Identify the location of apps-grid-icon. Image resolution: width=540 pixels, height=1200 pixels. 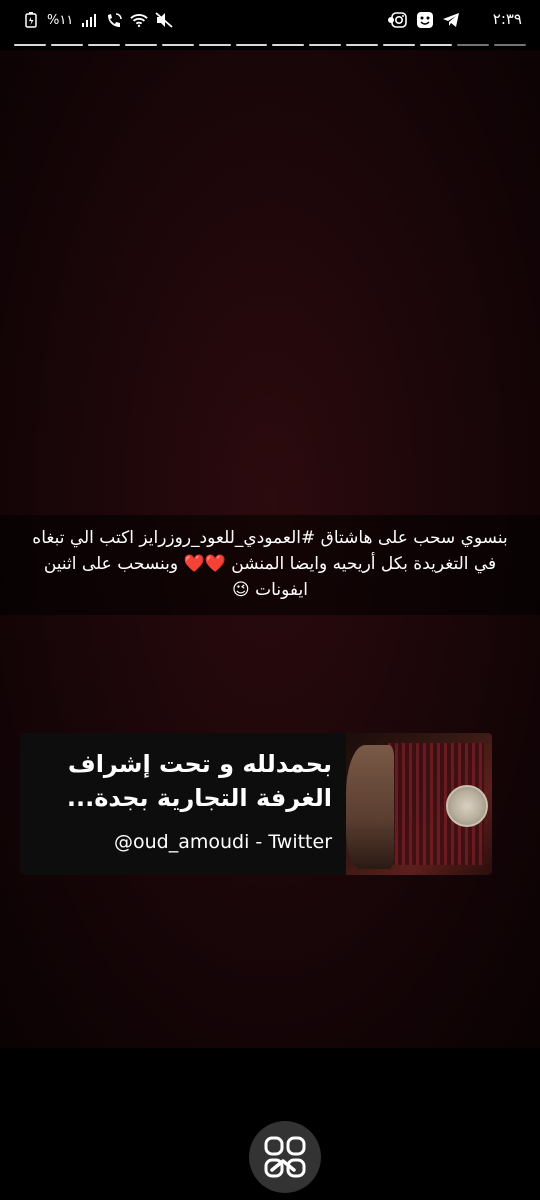
(285, 1157).